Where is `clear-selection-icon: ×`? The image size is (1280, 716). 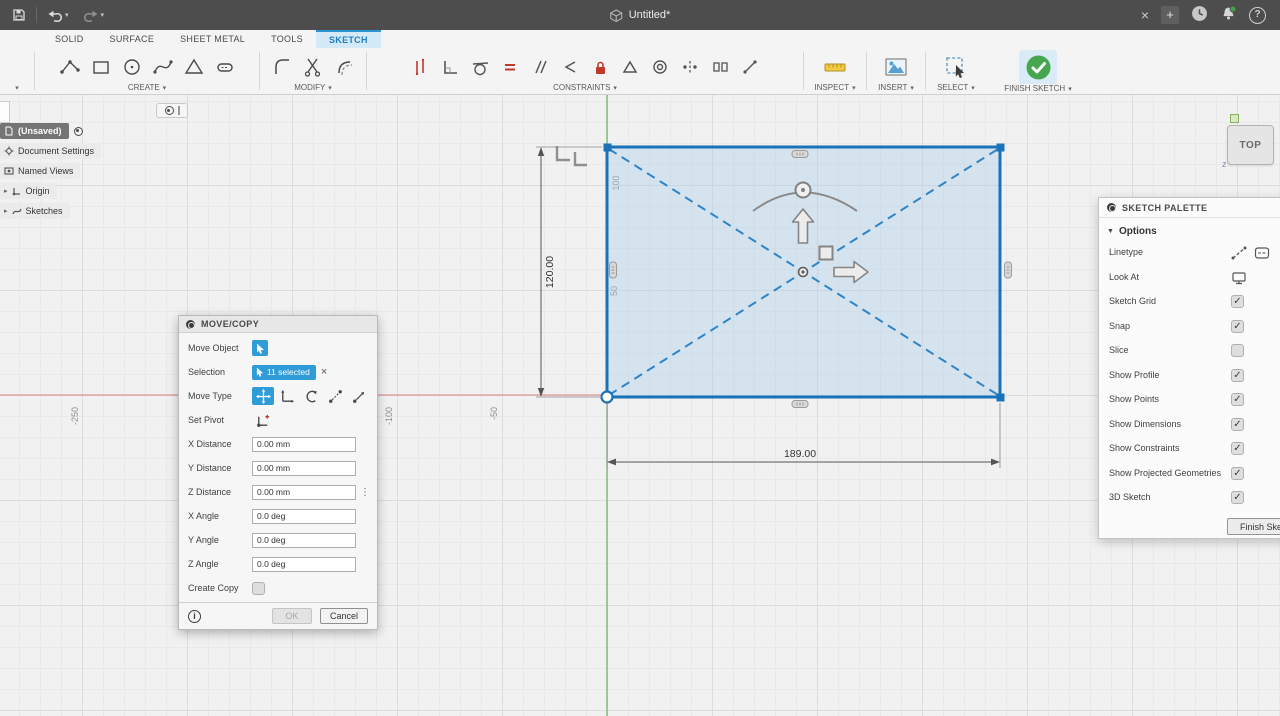 clear-selection-icon: × is located at coordinates (324, 372).